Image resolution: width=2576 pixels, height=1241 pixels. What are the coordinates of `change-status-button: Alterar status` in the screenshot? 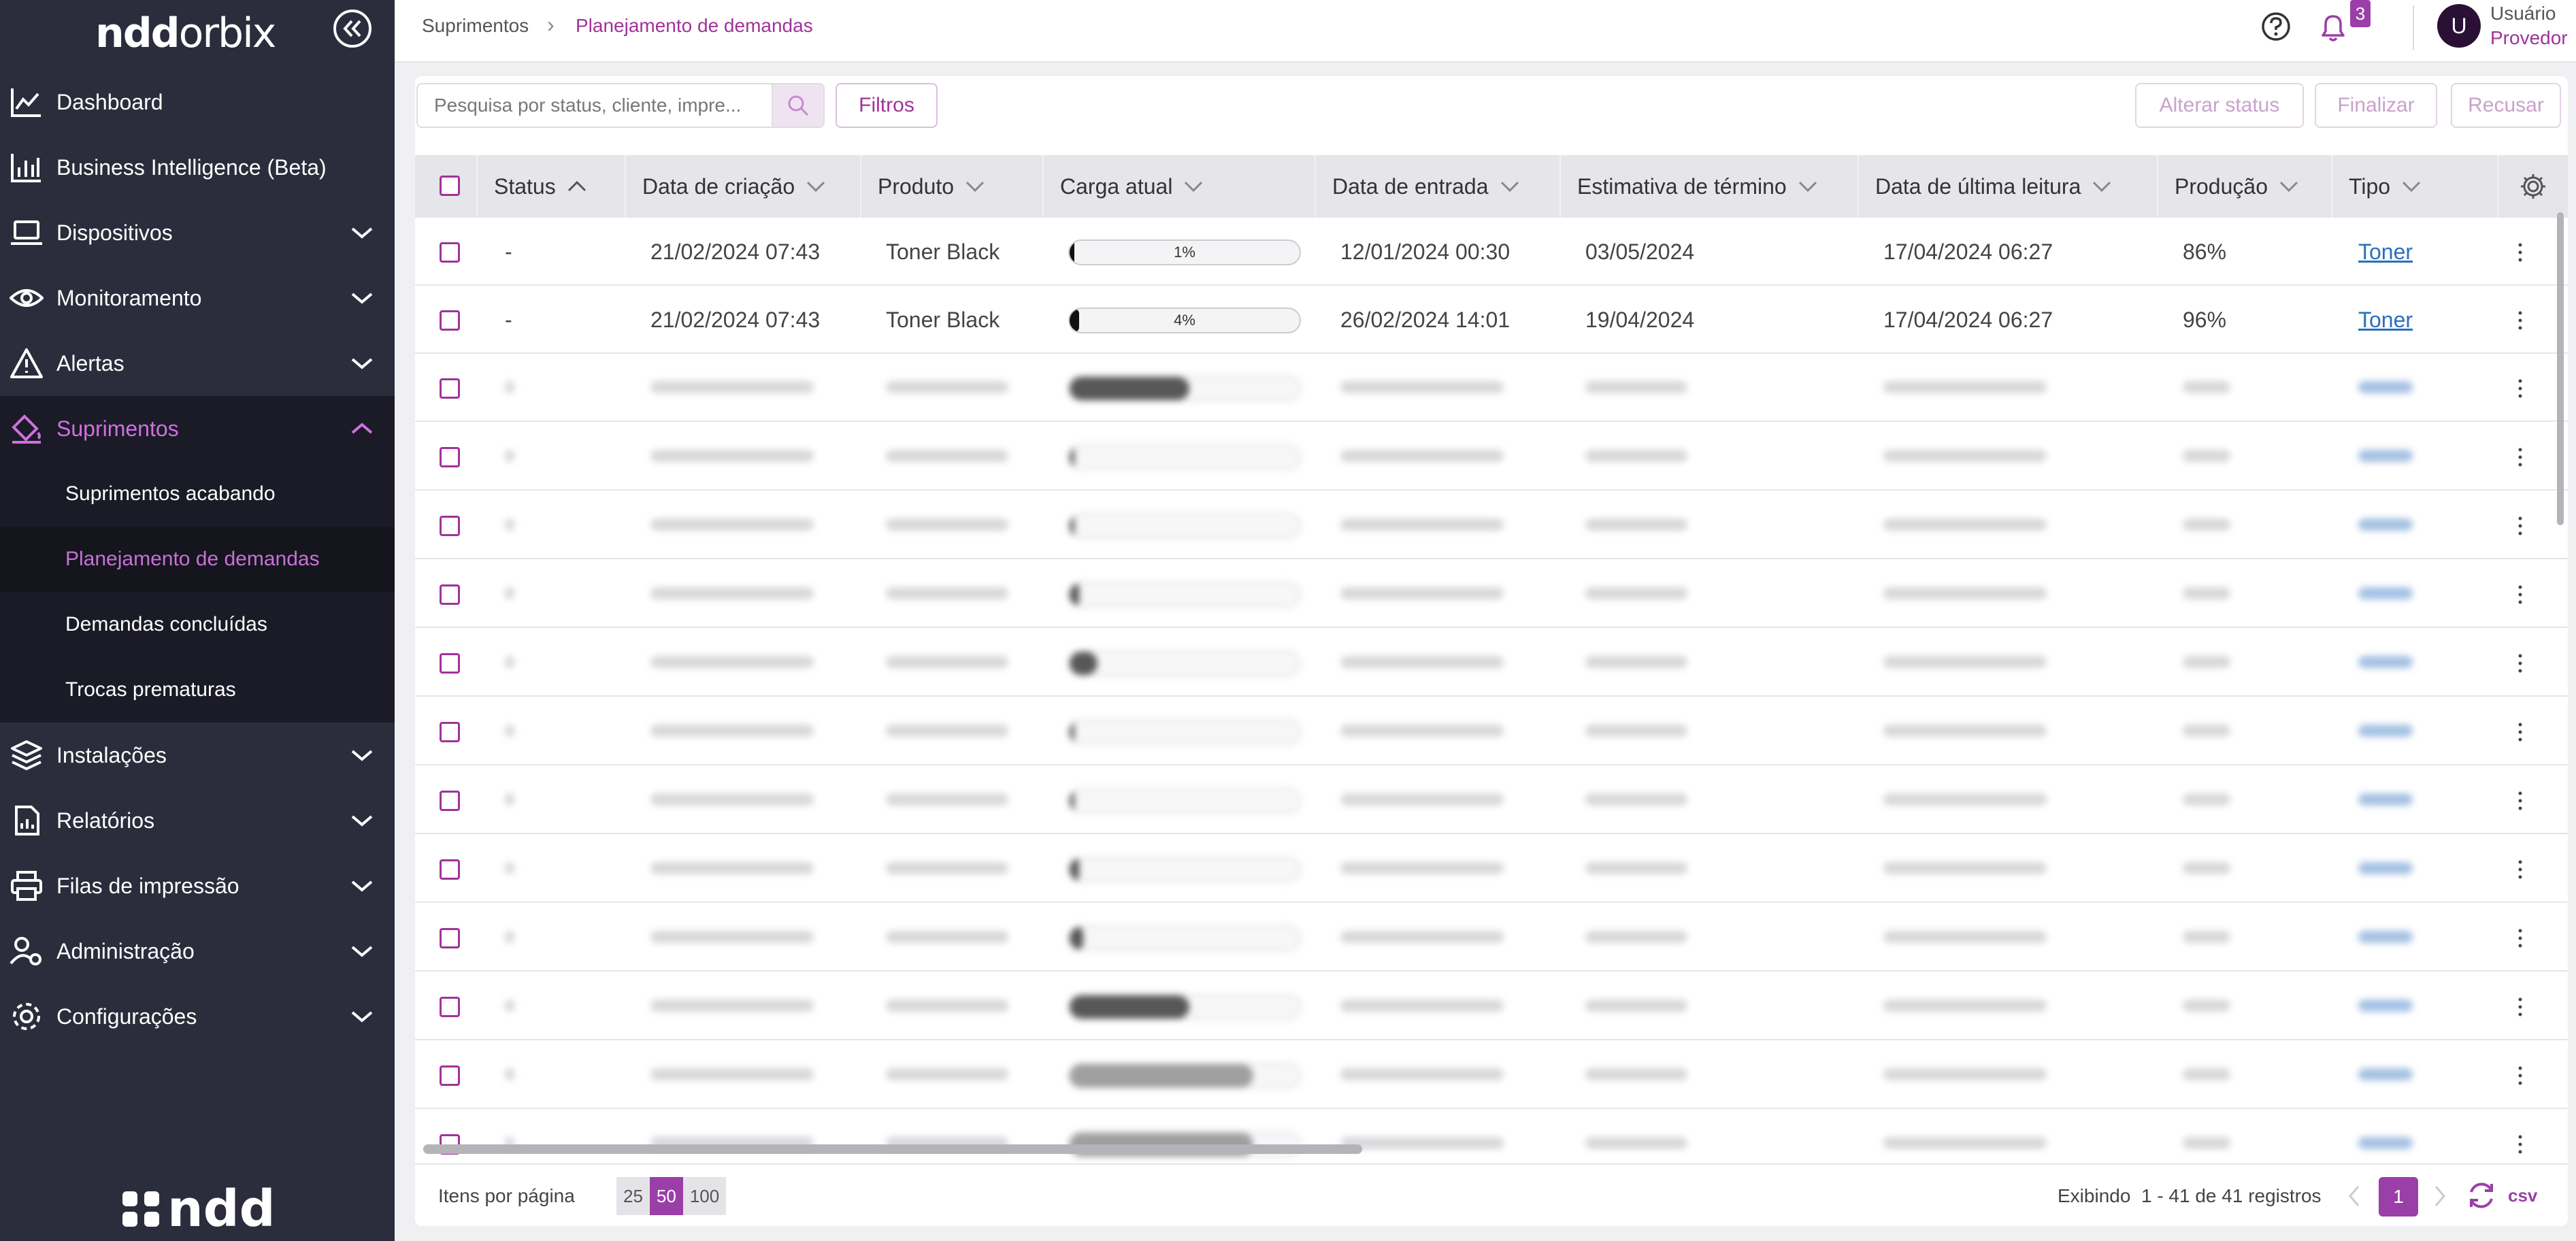 It's located at (2220, 105).